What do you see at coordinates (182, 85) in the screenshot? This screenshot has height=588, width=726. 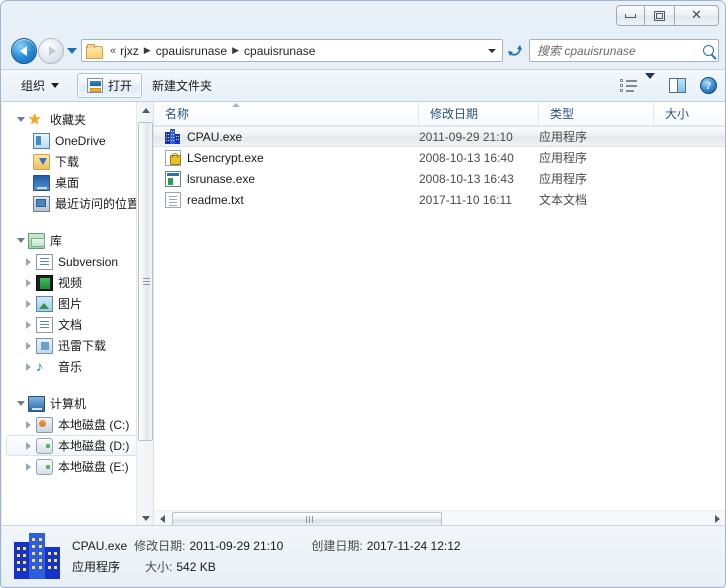 I see `new-folder-button: 新建文件夹` at bounding box center [182, 85].